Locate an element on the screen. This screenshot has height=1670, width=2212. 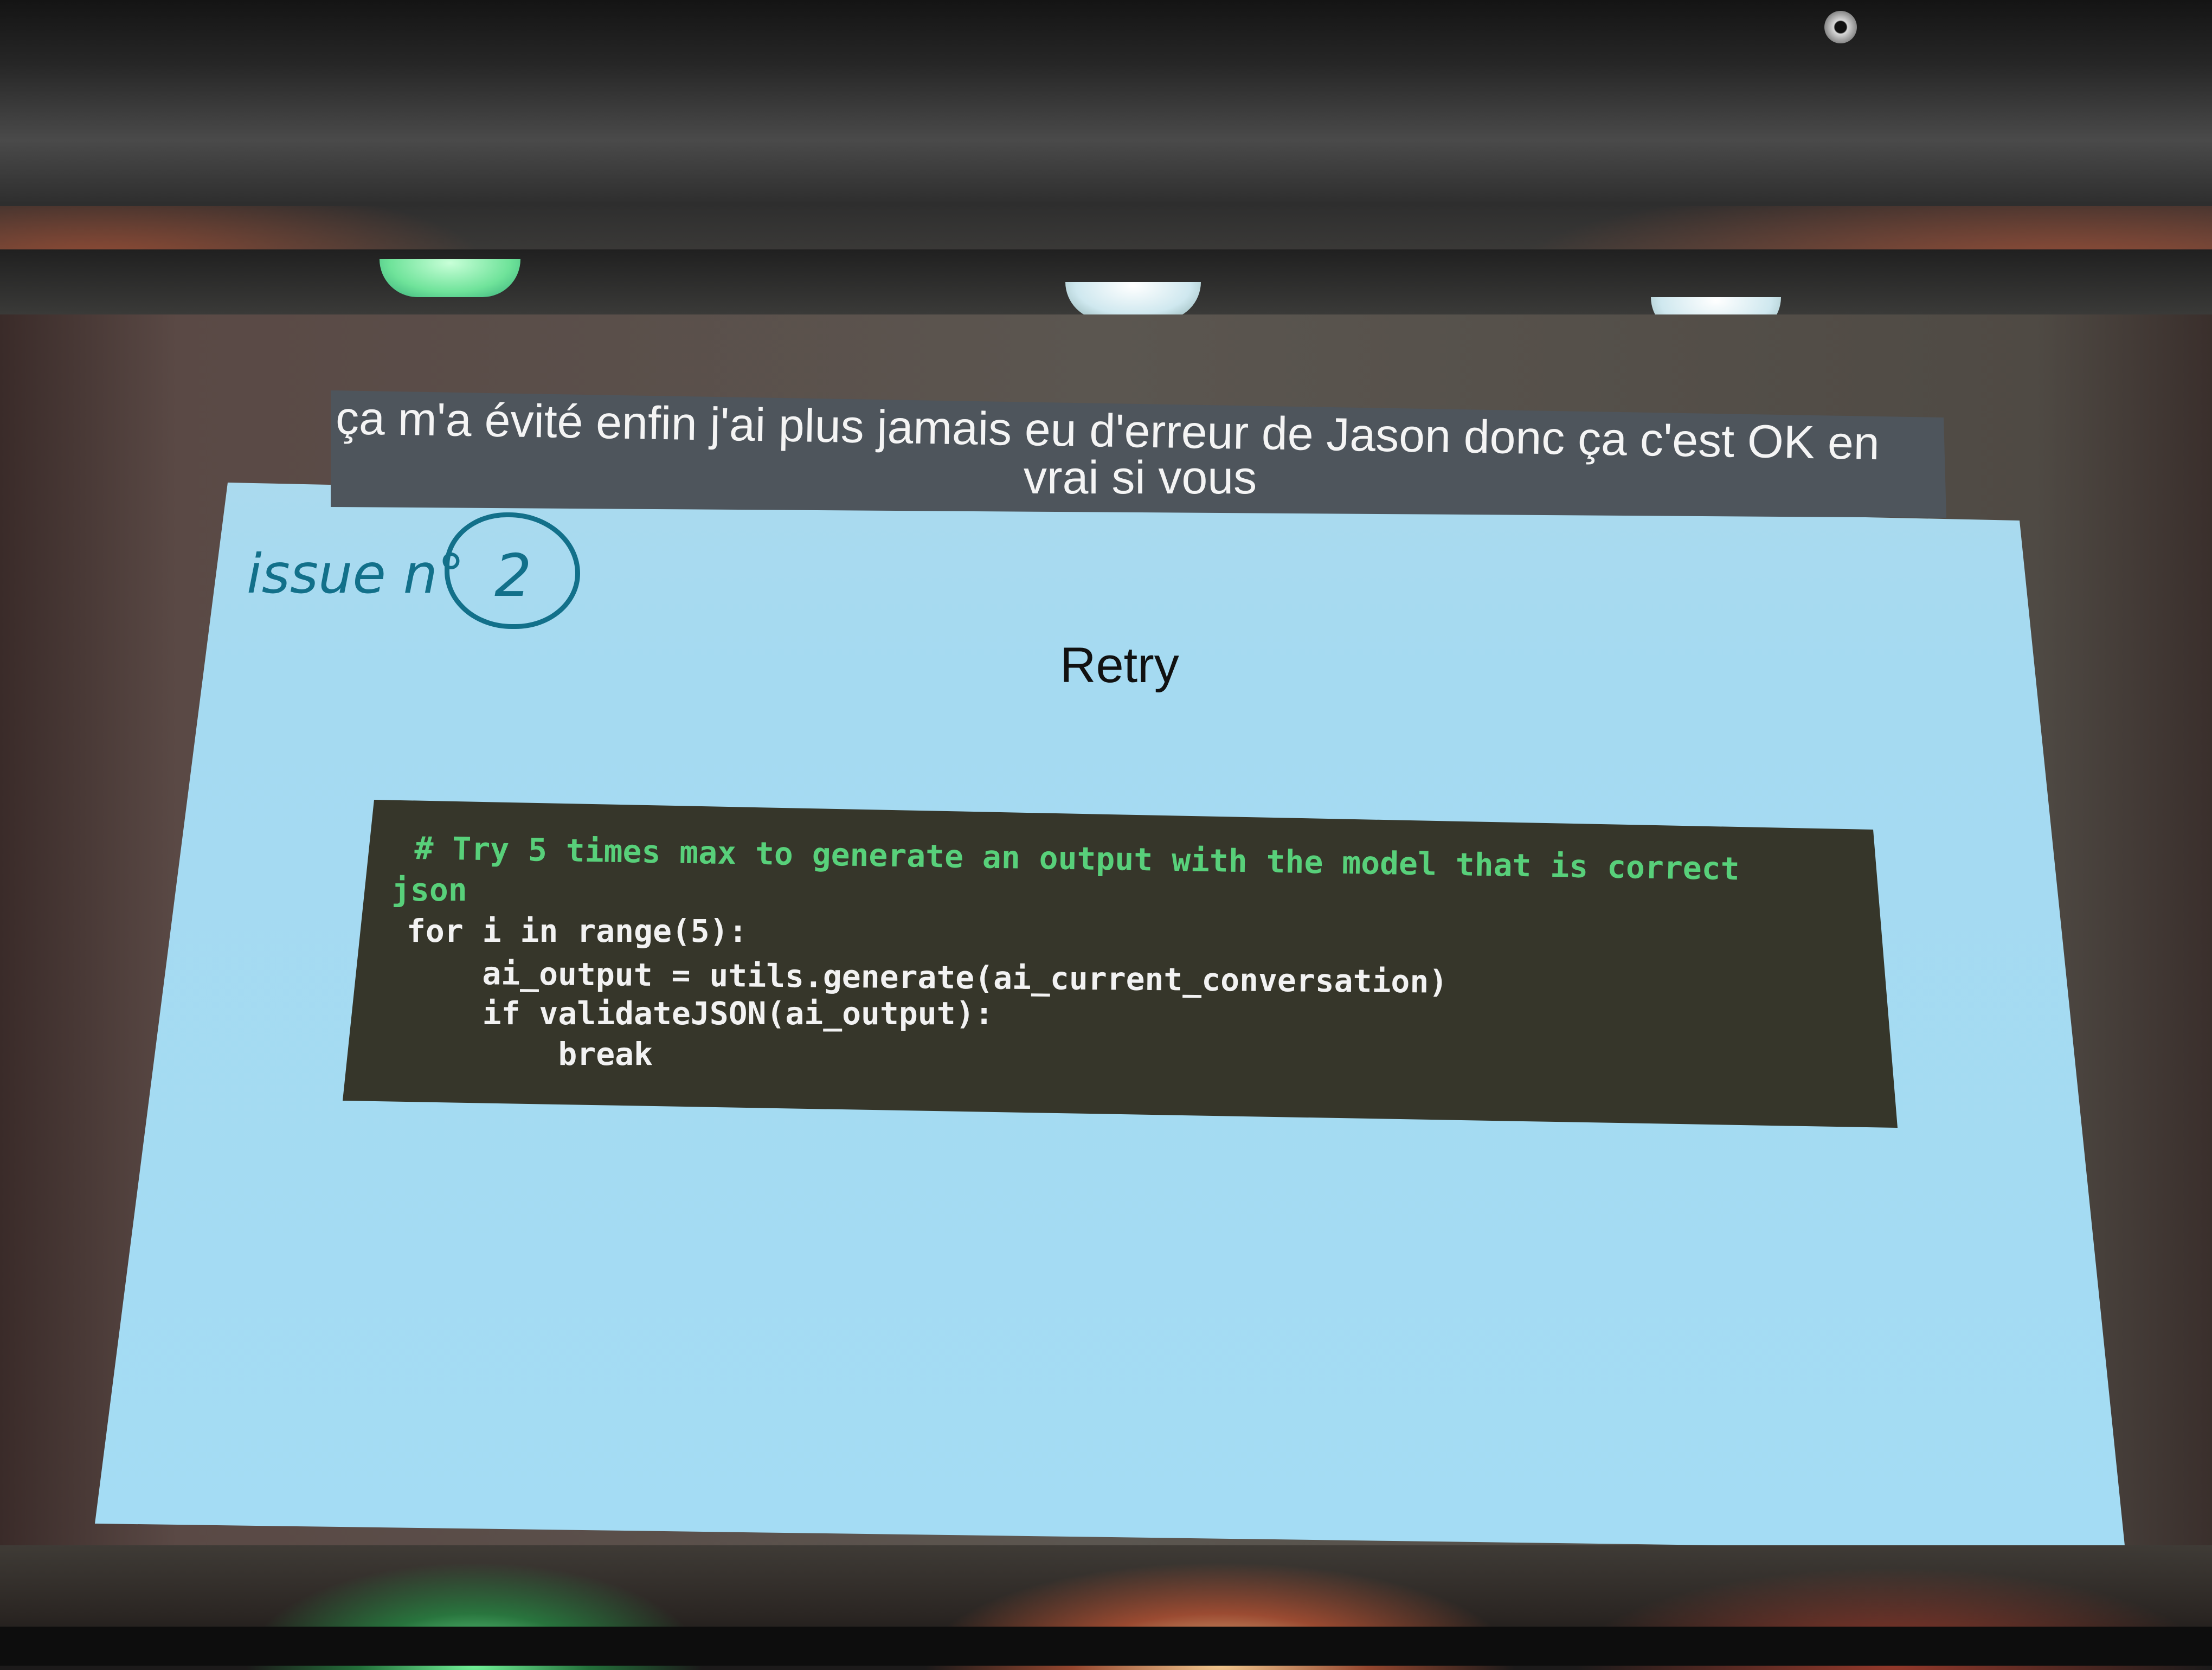
ceiling-camera-icon is located at coordinates (1840, 27).